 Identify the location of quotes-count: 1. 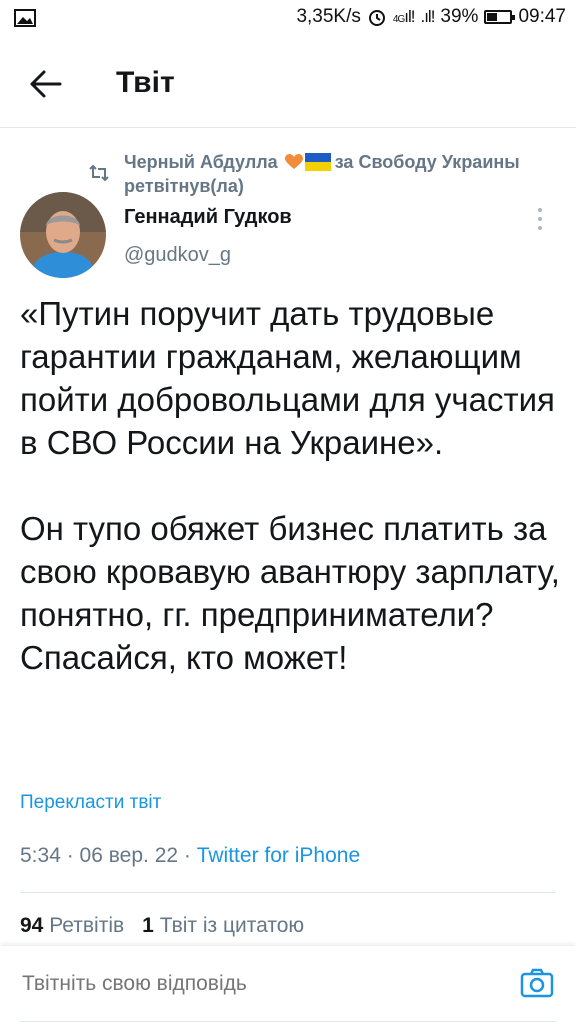
(148, 925).